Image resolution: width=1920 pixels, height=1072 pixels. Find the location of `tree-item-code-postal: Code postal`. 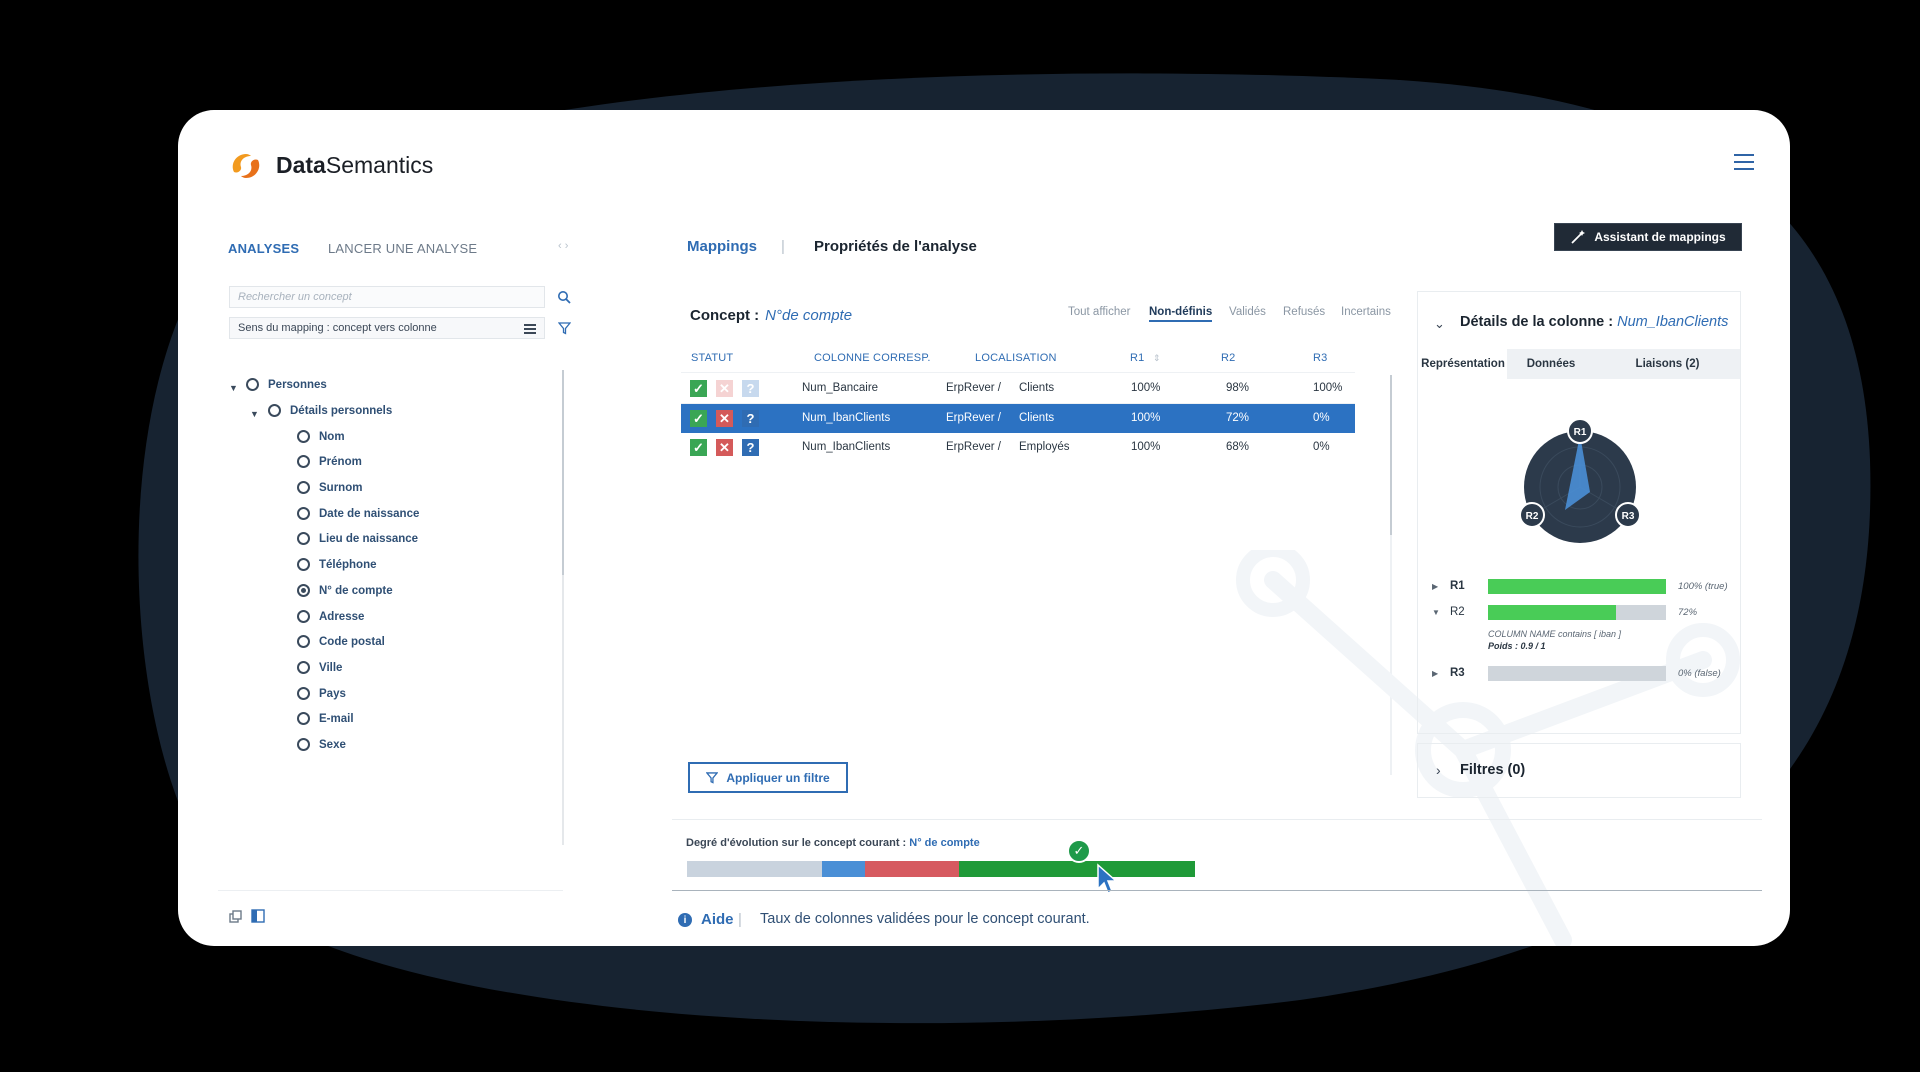

tree-item-code-postal: Code postal is located at coordinates (341, 641).